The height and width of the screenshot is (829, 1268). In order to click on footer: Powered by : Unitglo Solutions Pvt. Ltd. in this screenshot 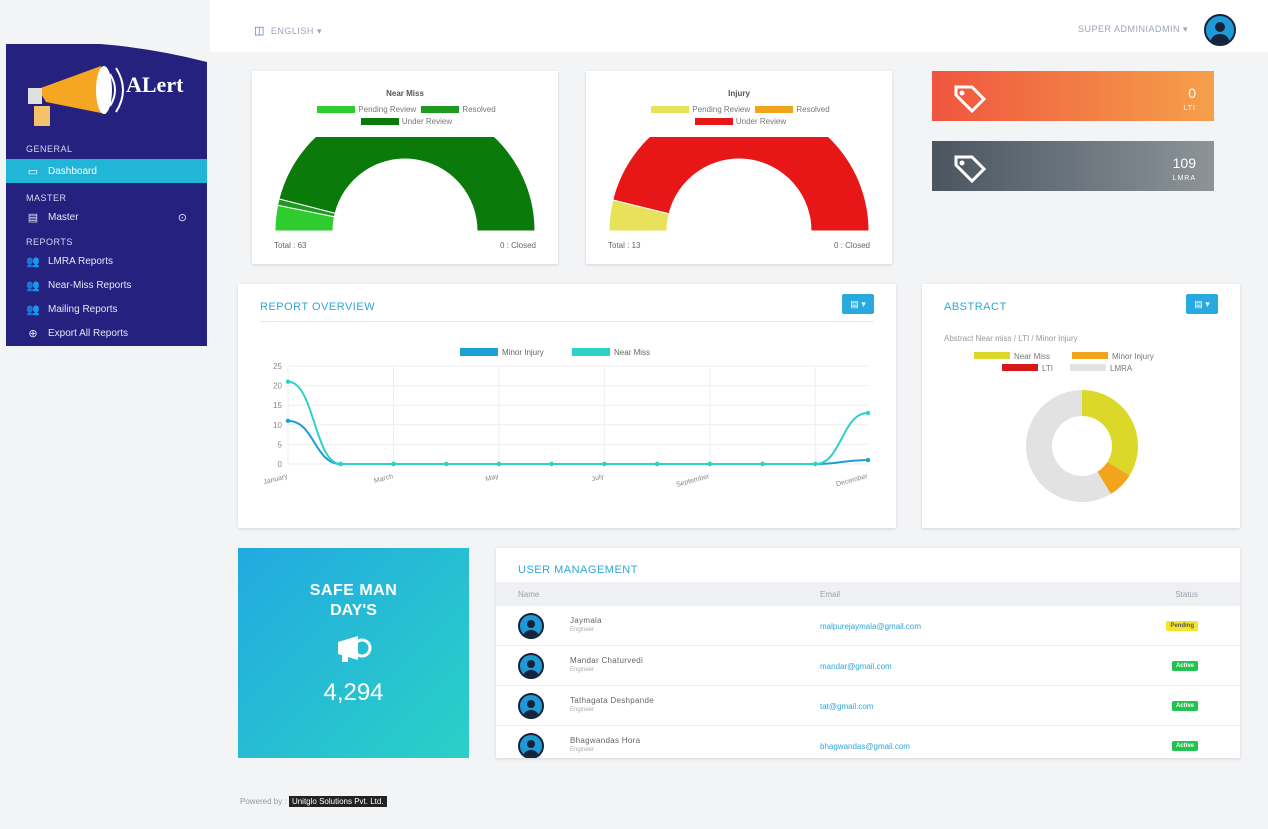, I will do `click(313, 801)`.